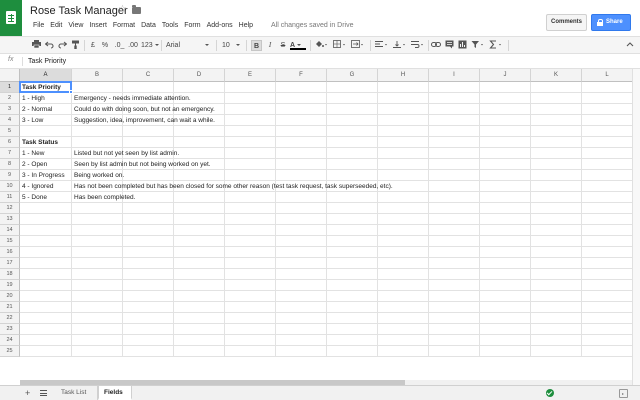 This screenshot has height=400, width=640. Describe the element at coordinates (36, 109) in the screenshot. I see `cell-a3: 2 - Normal` at that location.